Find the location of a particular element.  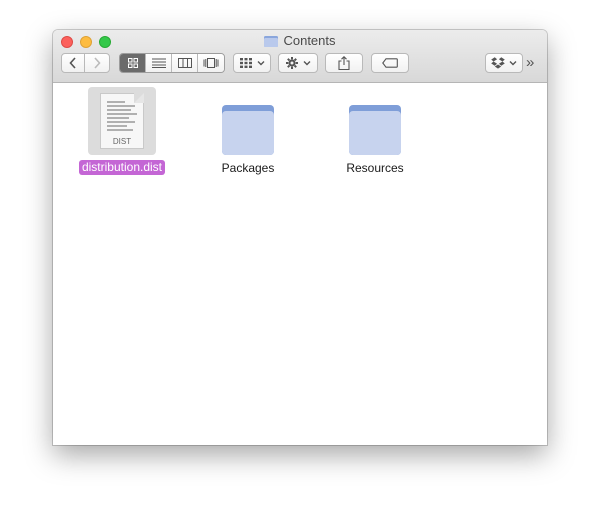

column-view-button is located at coordinates (185, 63).